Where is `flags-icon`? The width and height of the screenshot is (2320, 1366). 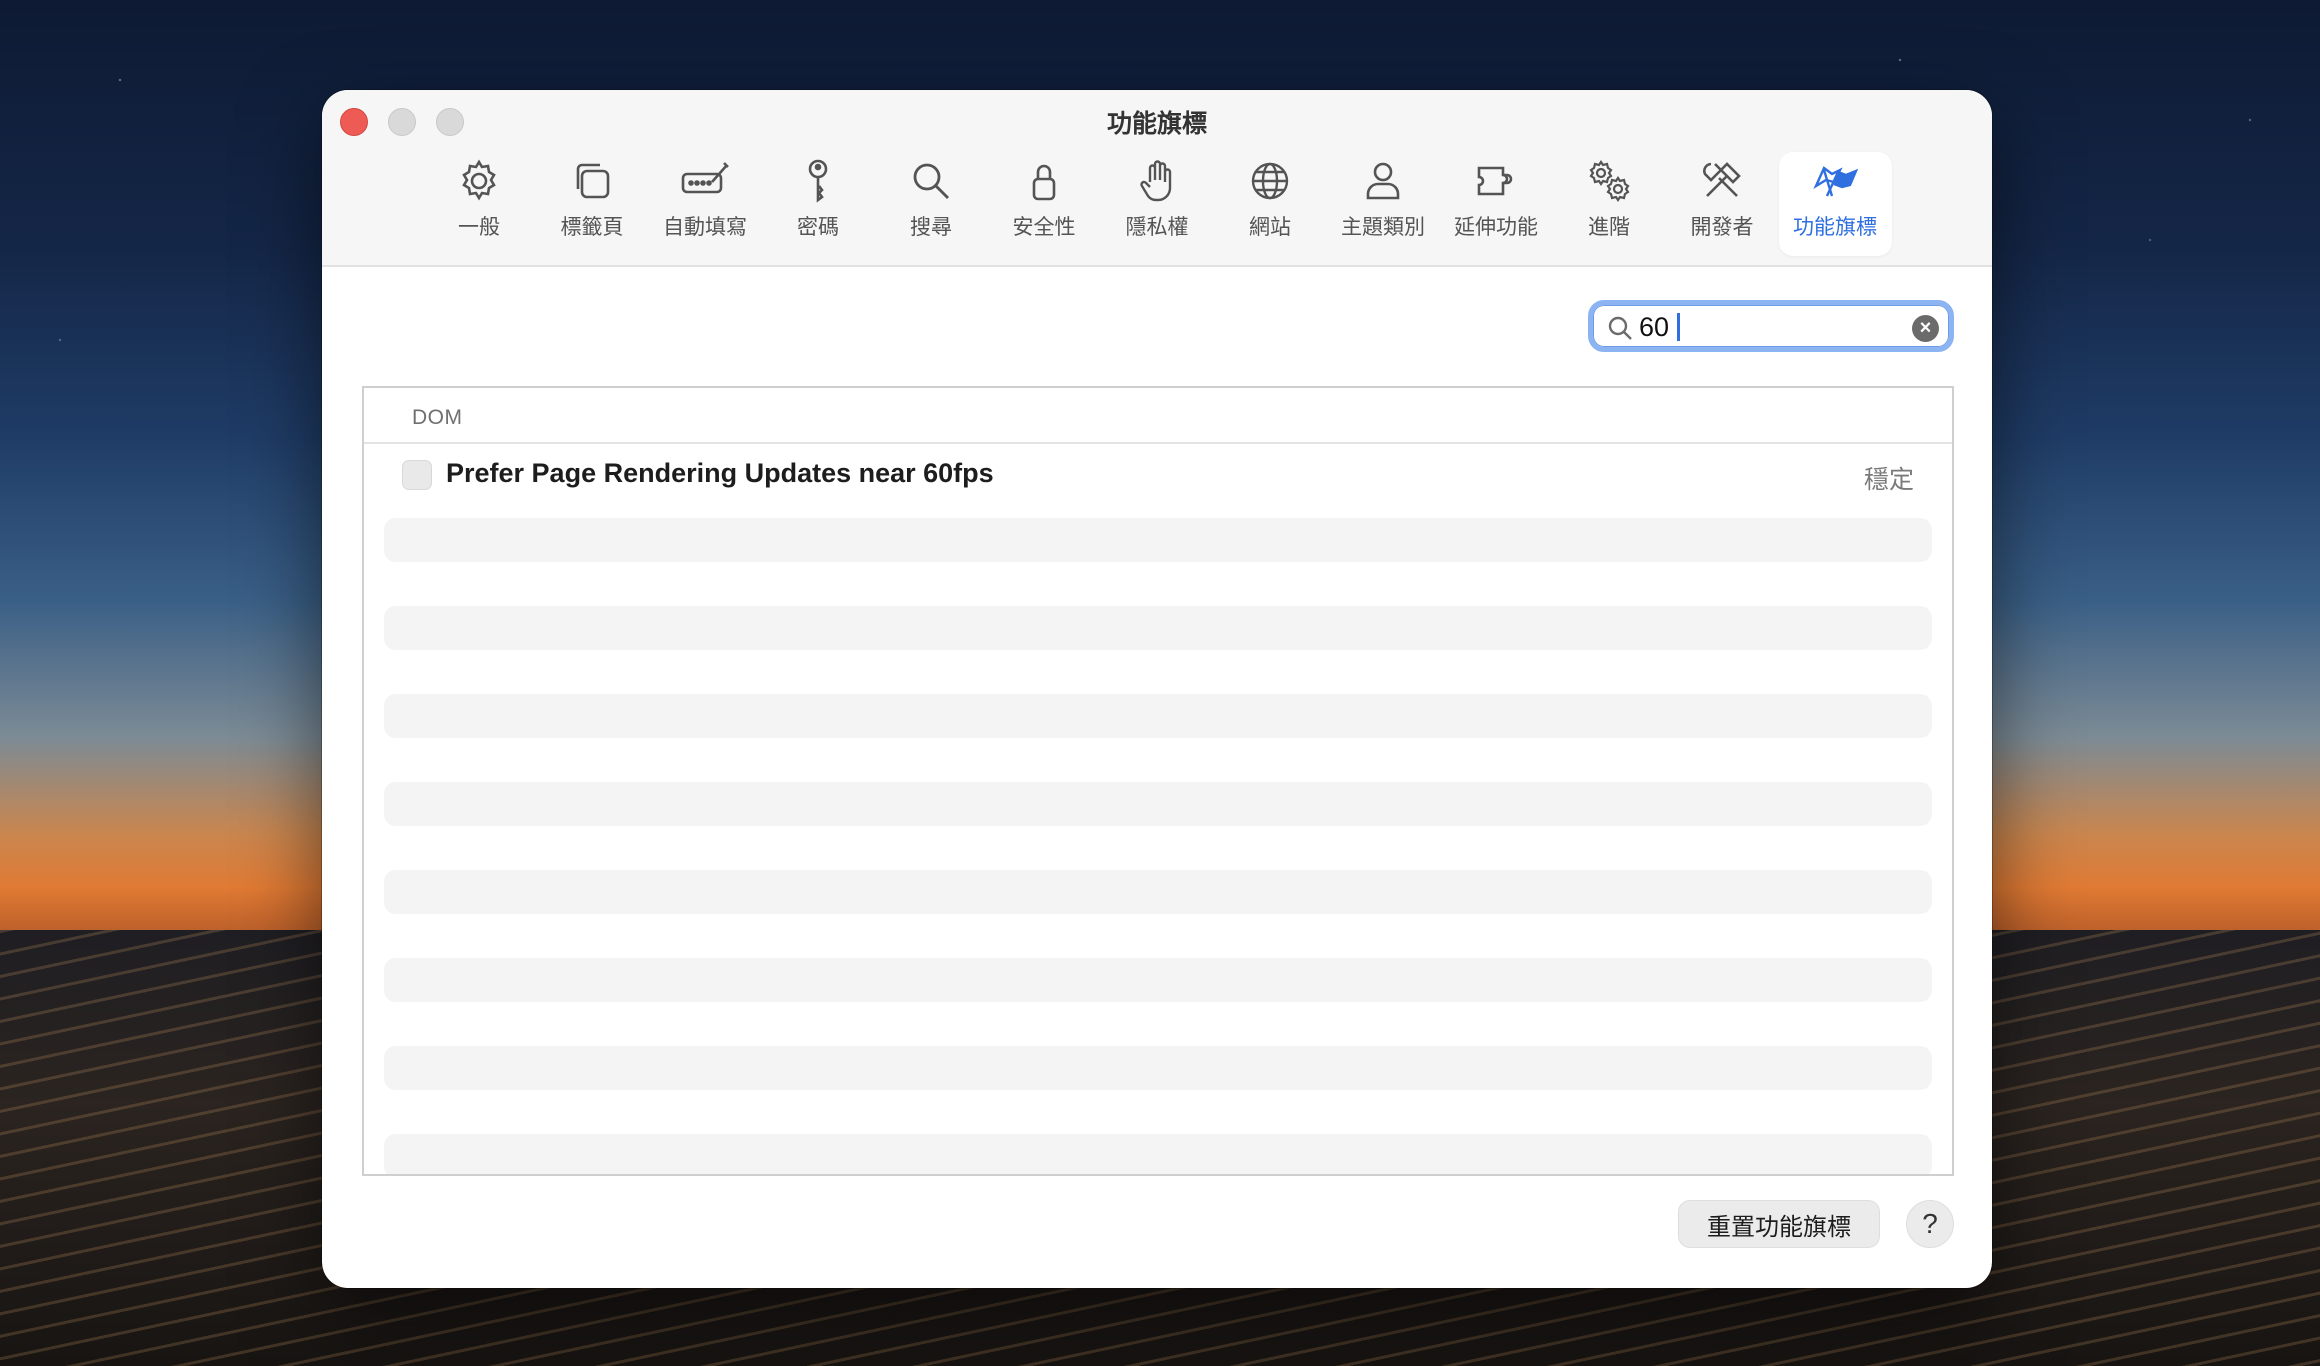 flags-icon is located at coordinates (1836, 181).